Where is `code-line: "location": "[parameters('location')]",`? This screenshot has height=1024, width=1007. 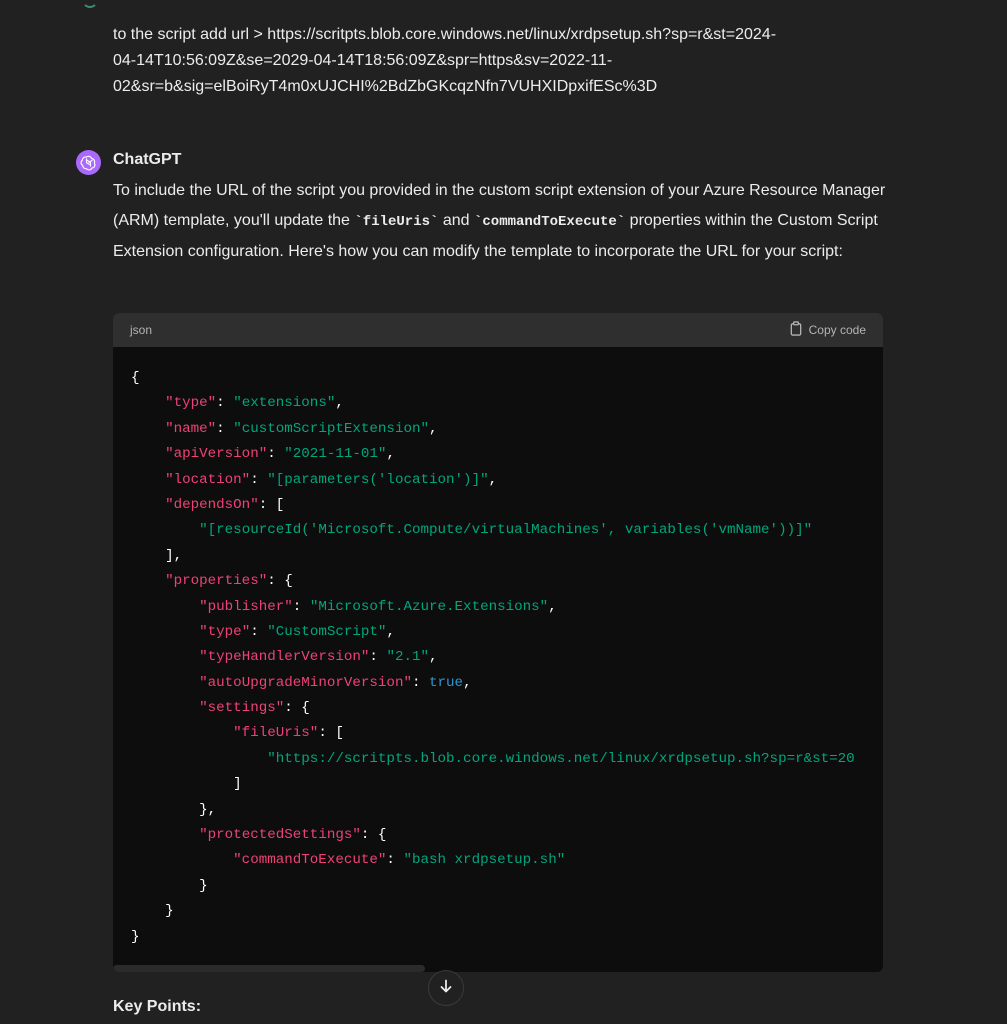 code-line: "location": "[parameters('location')]", is located at coordinates (498, 480).